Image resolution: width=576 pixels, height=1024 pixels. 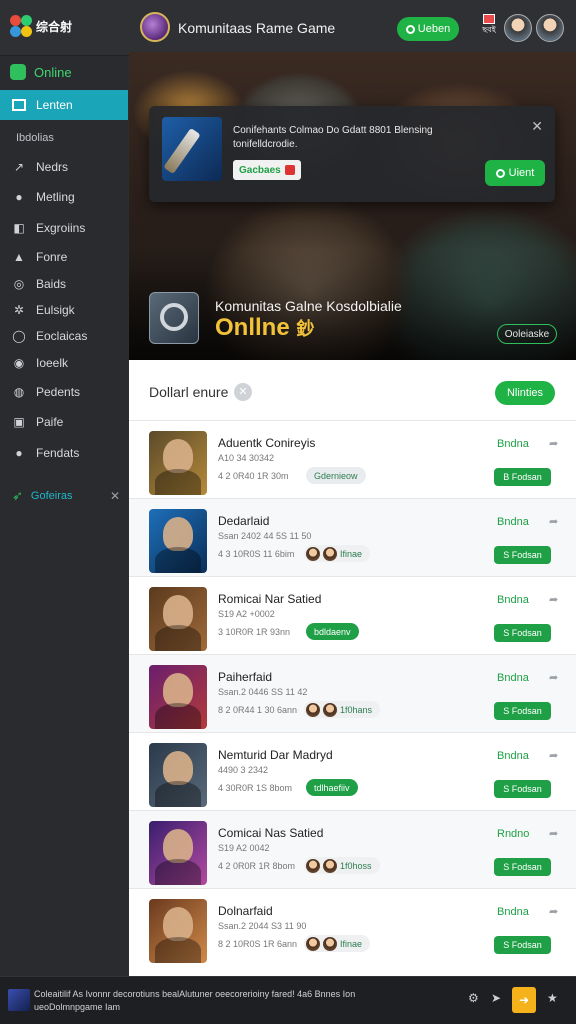 What do you see at coordinates (51, 284) in the screenshot?
I see `sidebar-item-label: Baids` at bounding box center [51, 284].